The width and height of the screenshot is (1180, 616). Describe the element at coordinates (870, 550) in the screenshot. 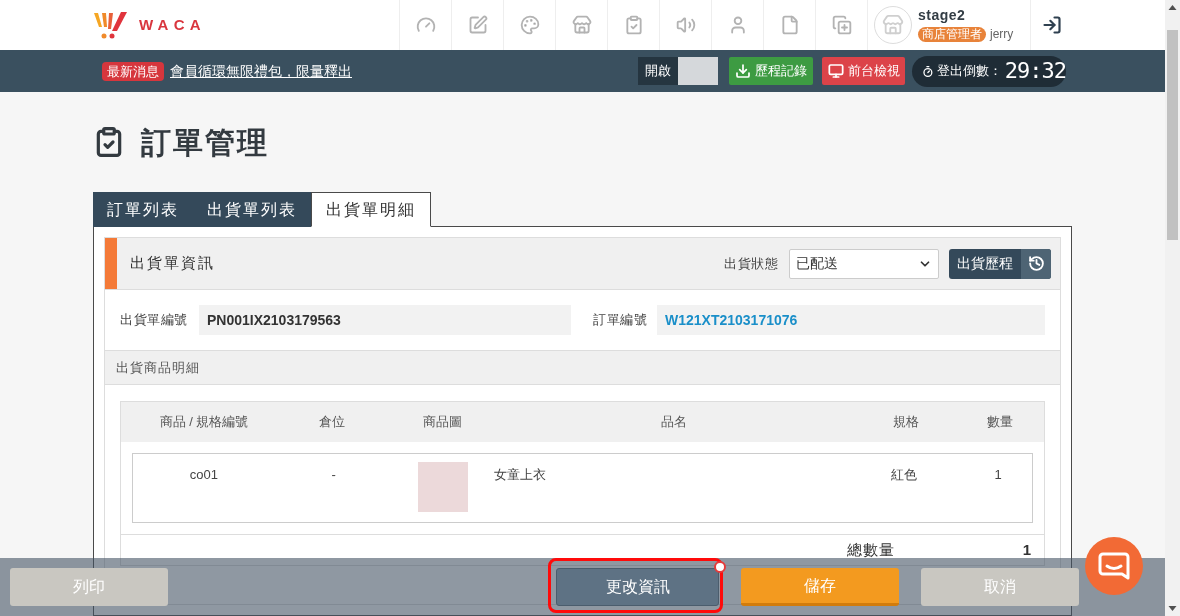

I see `total-quantity-label: 總數量` at that location.